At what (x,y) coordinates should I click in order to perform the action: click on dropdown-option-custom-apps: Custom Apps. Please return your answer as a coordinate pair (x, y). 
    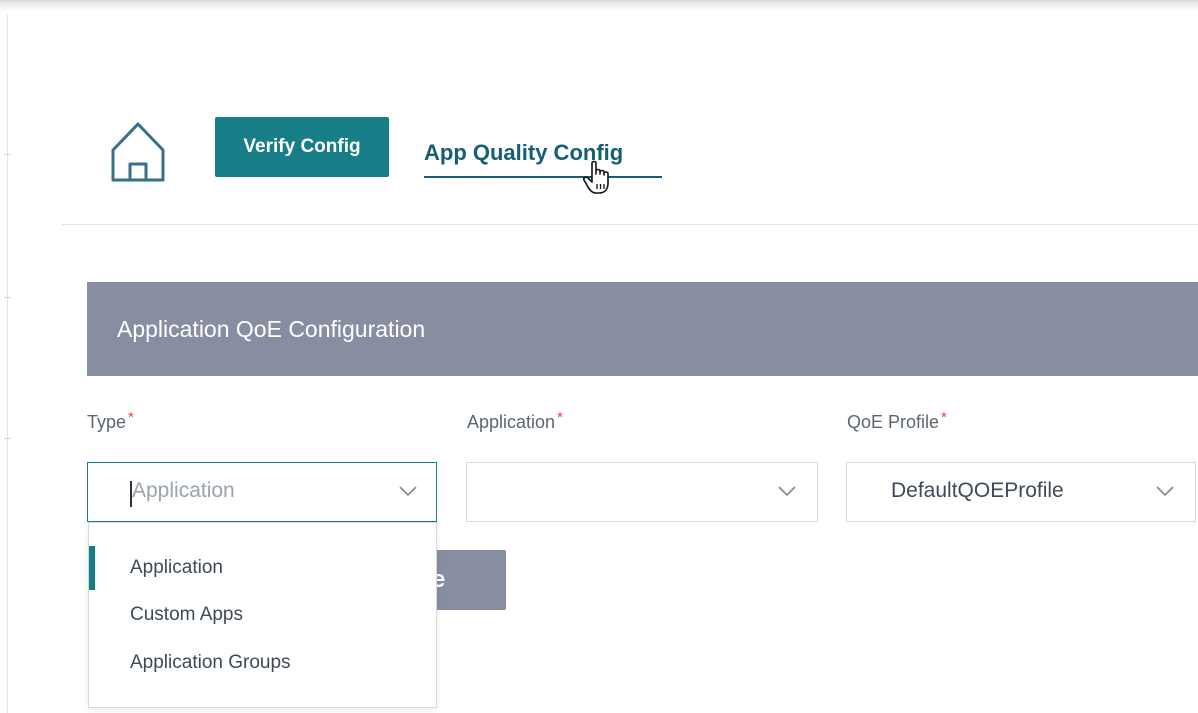
    Looking at the image, I should click on (262, 615).